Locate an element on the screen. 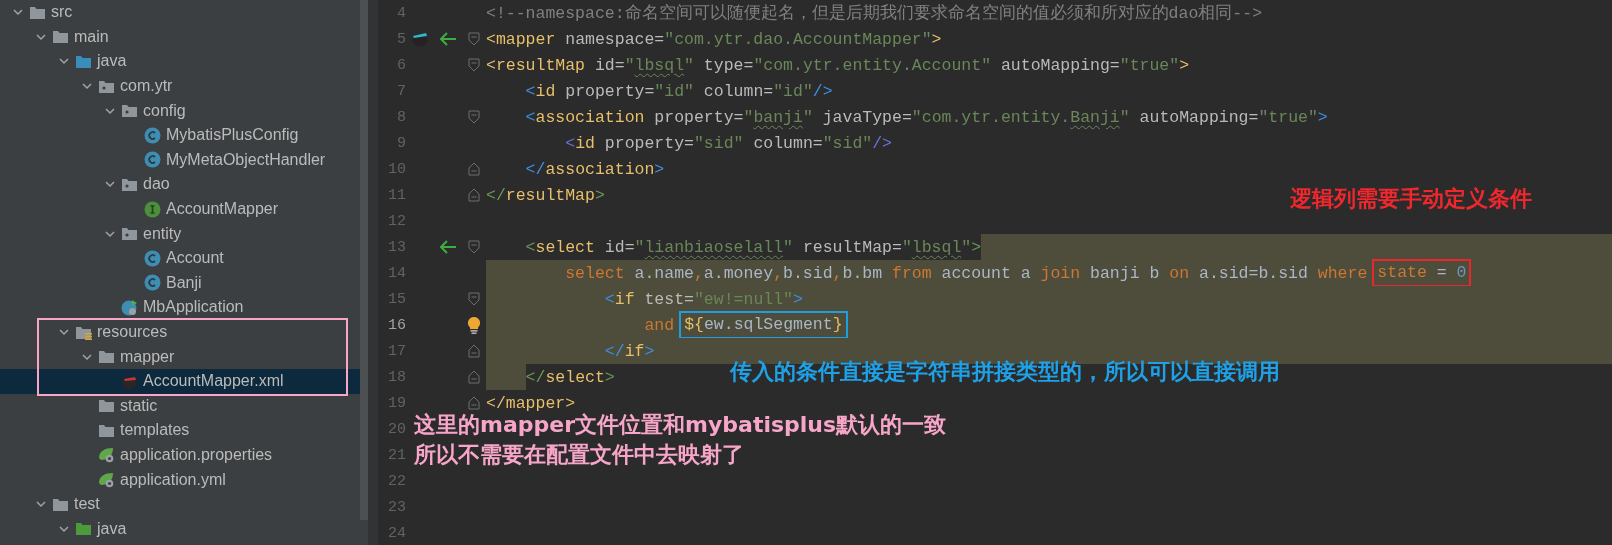  tree-item: MbApplication is located at coordinates (124, 307).